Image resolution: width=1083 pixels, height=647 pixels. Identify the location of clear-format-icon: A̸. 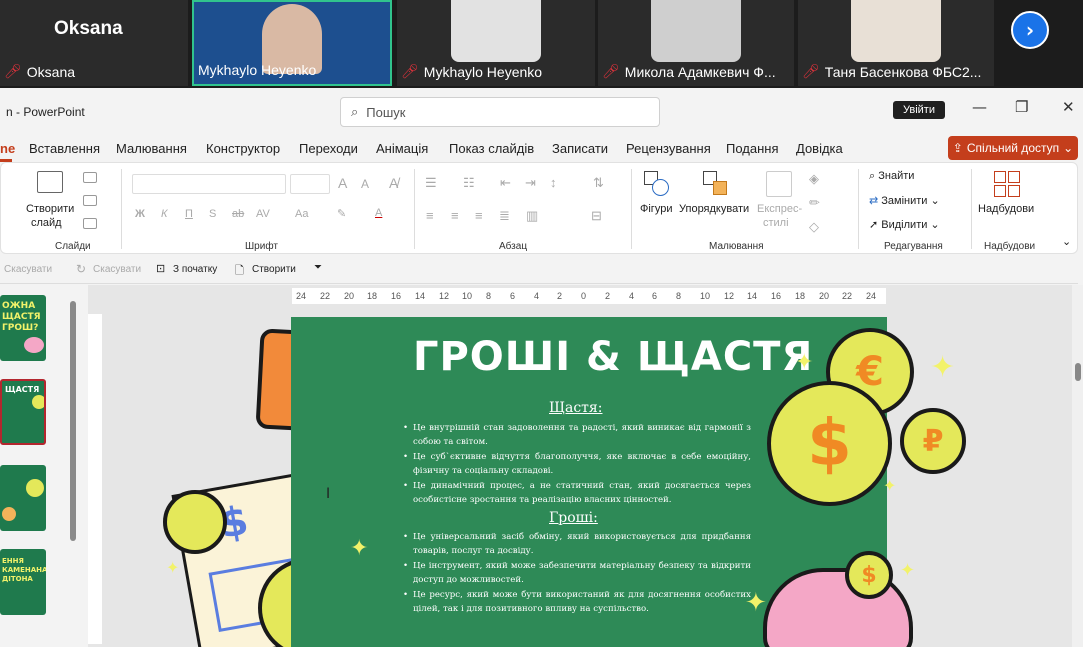
(393, 183).